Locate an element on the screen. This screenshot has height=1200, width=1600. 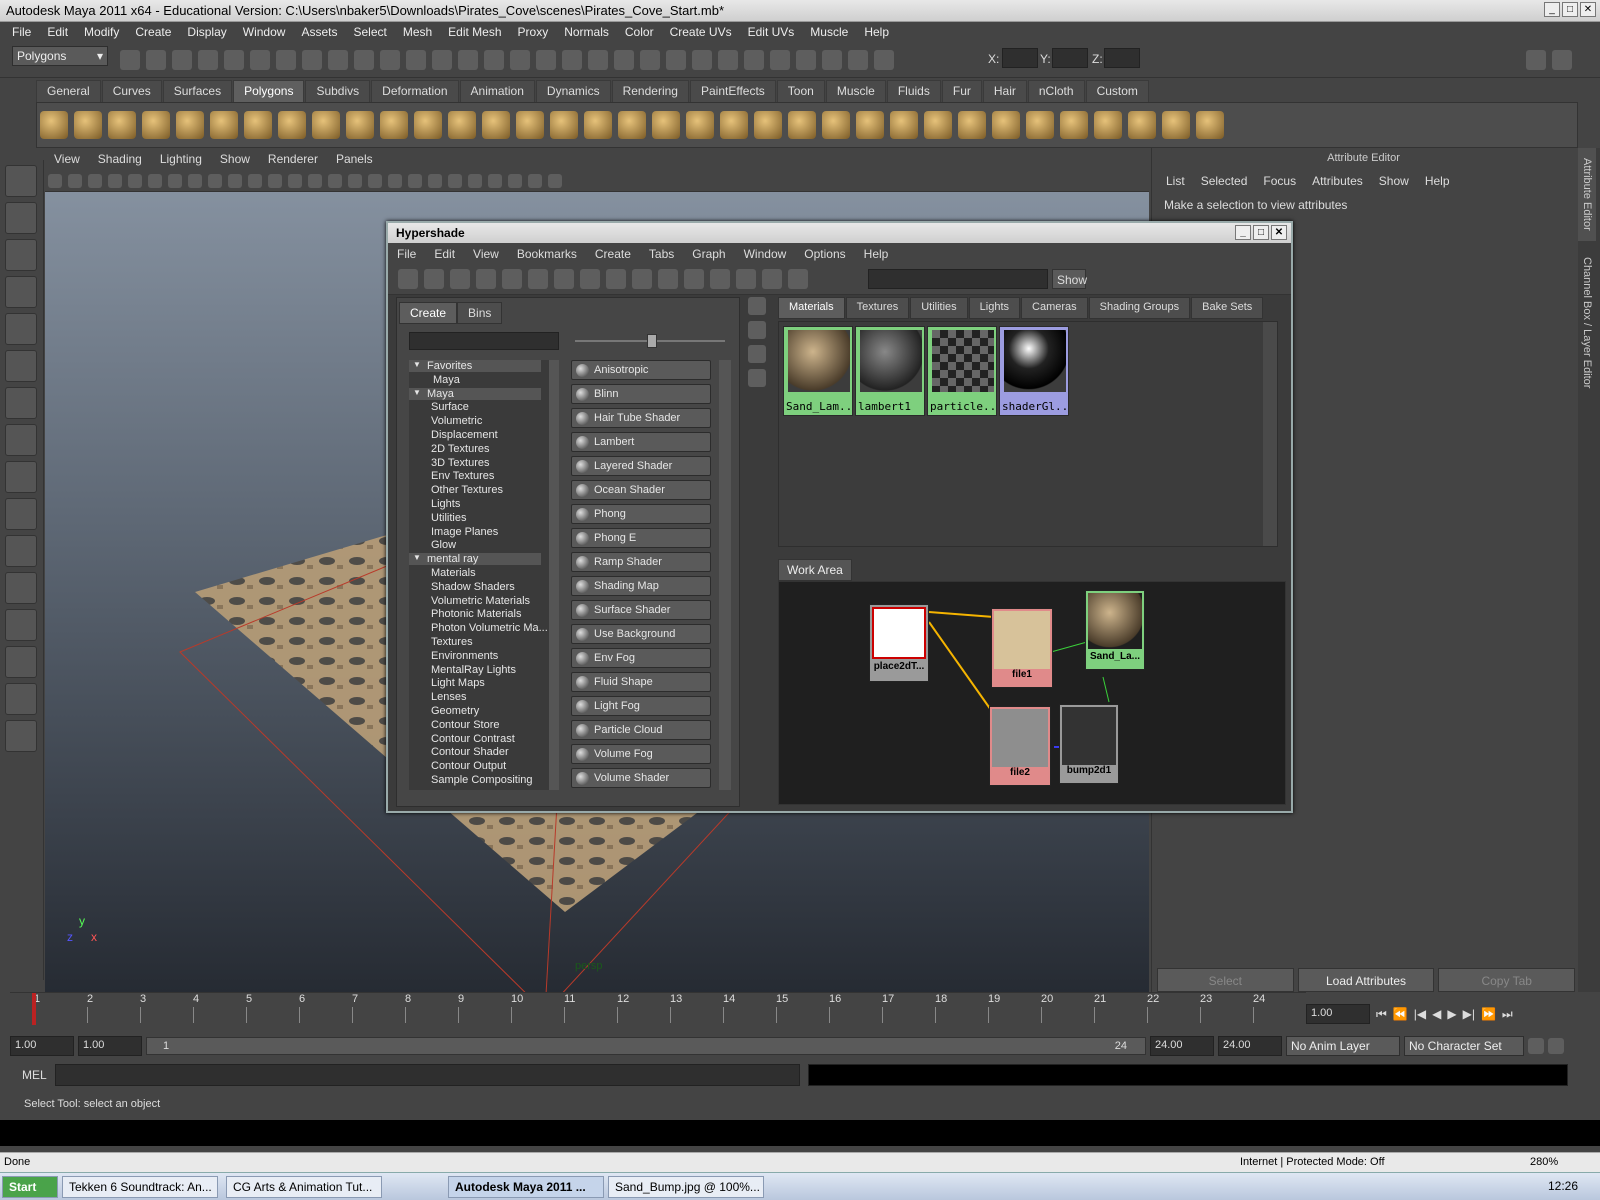
minimize-icon: _ is located at coordinates (1552, 9).